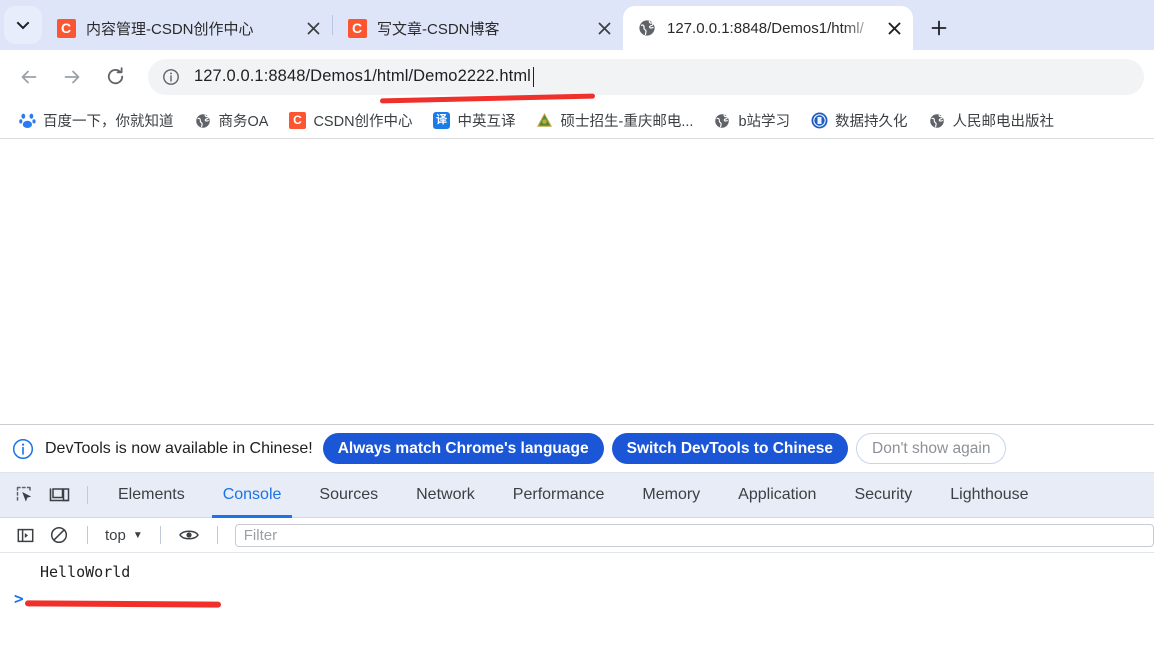 The image size is (1154, 665). I want to click on bookmark-bilibili: b站学习, so click(751, 121).